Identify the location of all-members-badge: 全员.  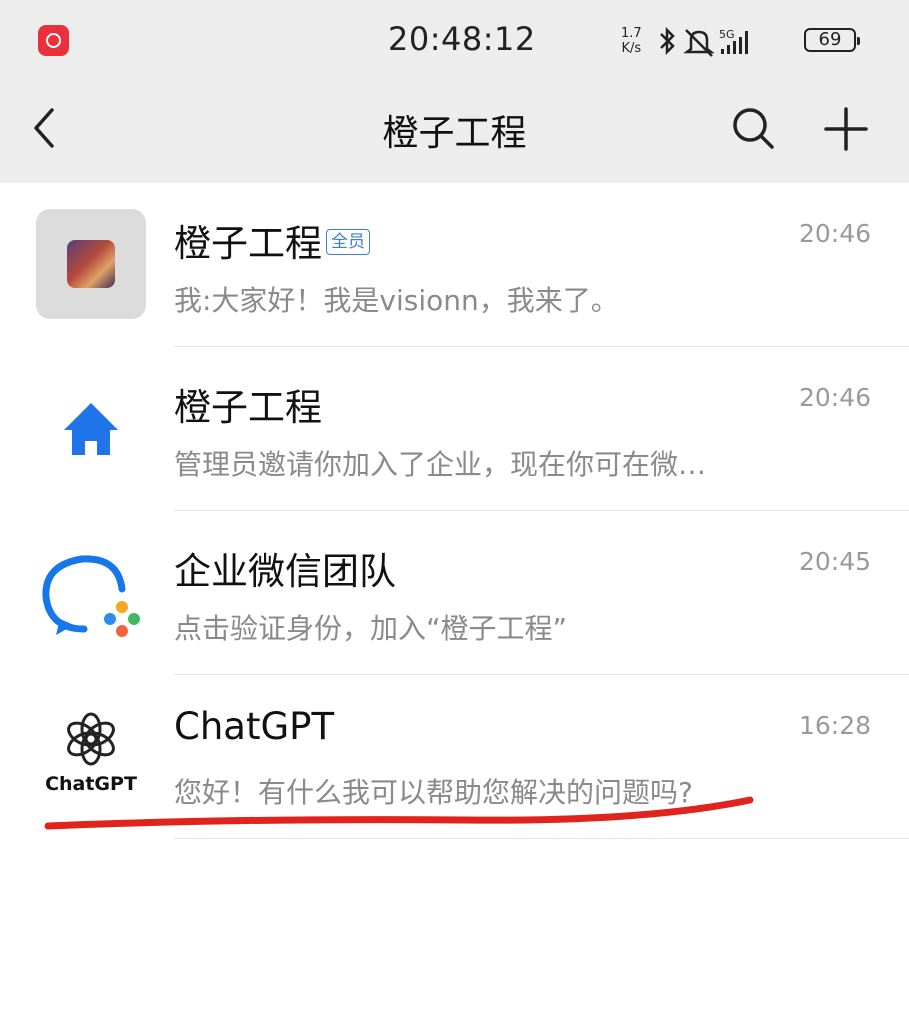
(348, 241).